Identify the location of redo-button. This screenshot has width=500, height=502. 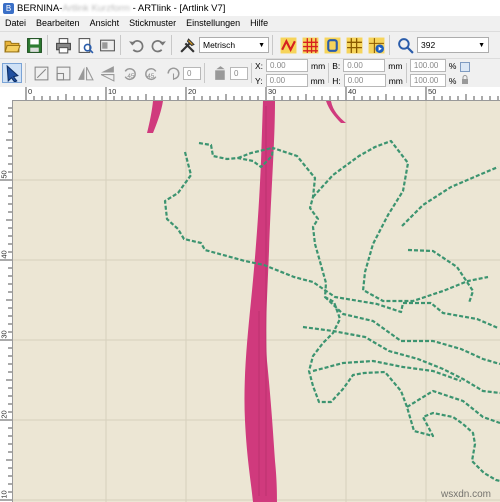
(158, 45).